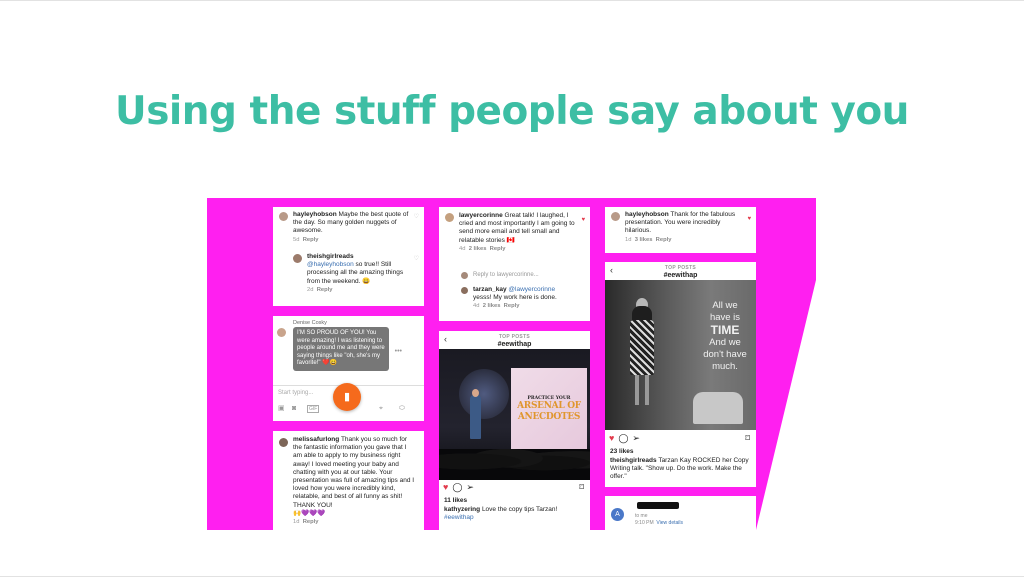 This screenshot has height=577, width=1024. I want to click on comment-user: hayleyhobson, so click(315, 214).